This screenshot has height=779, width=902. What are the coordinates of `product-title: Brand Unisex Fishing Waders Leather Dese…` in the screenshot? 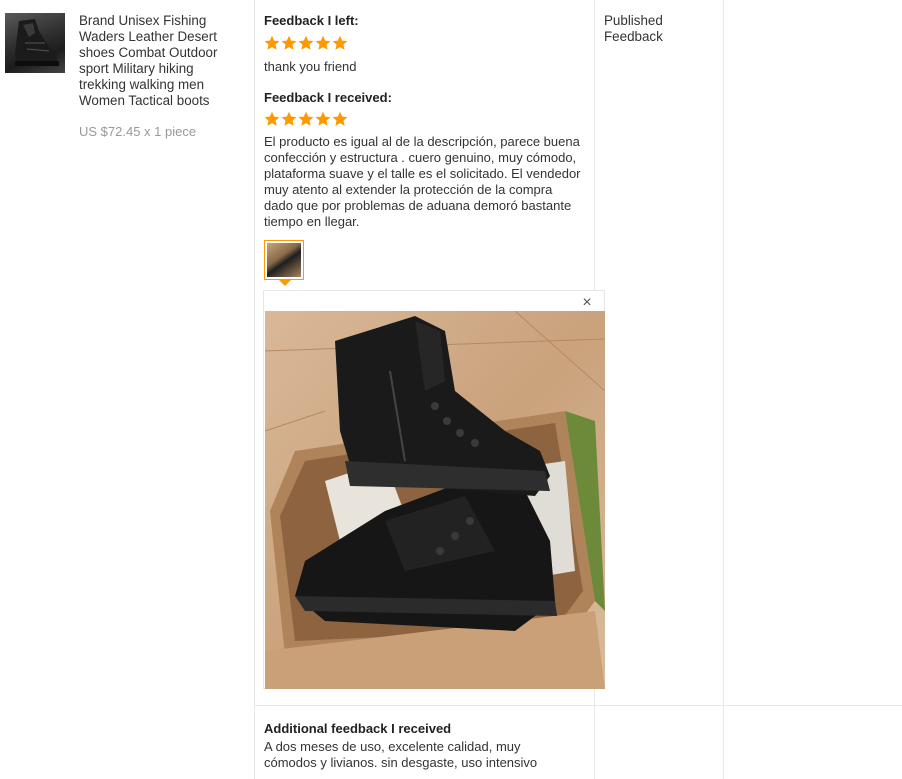 It's located at (159, 61).